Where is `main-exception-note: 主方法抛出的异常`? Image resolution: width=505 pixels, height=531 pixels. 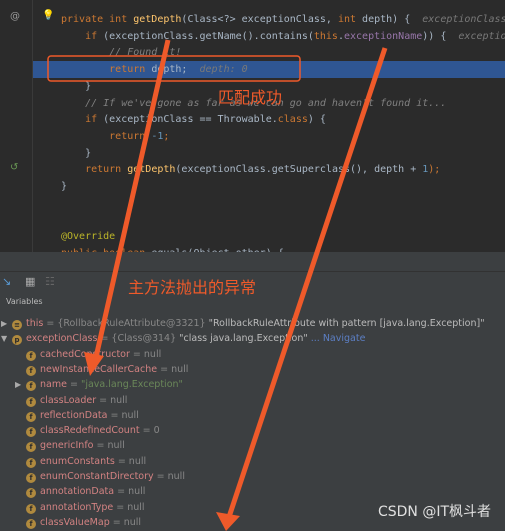
main-exception-note: 主方法抛出的异常 is located at coordinates (192, 287).